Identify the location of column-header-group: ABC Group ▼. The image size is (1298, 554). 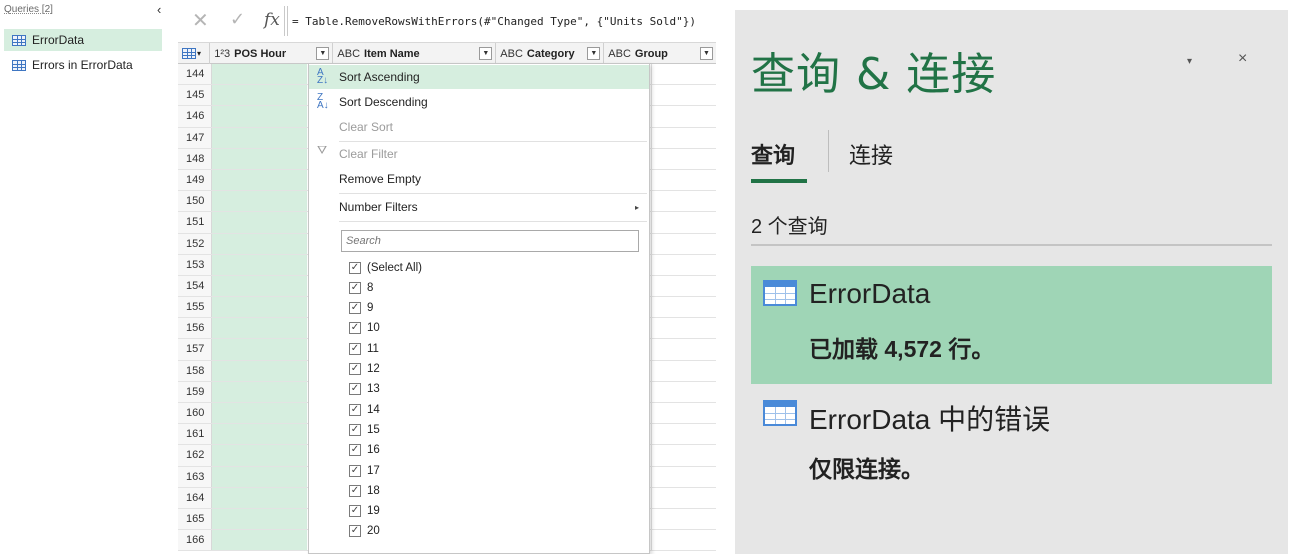
(660, 53).